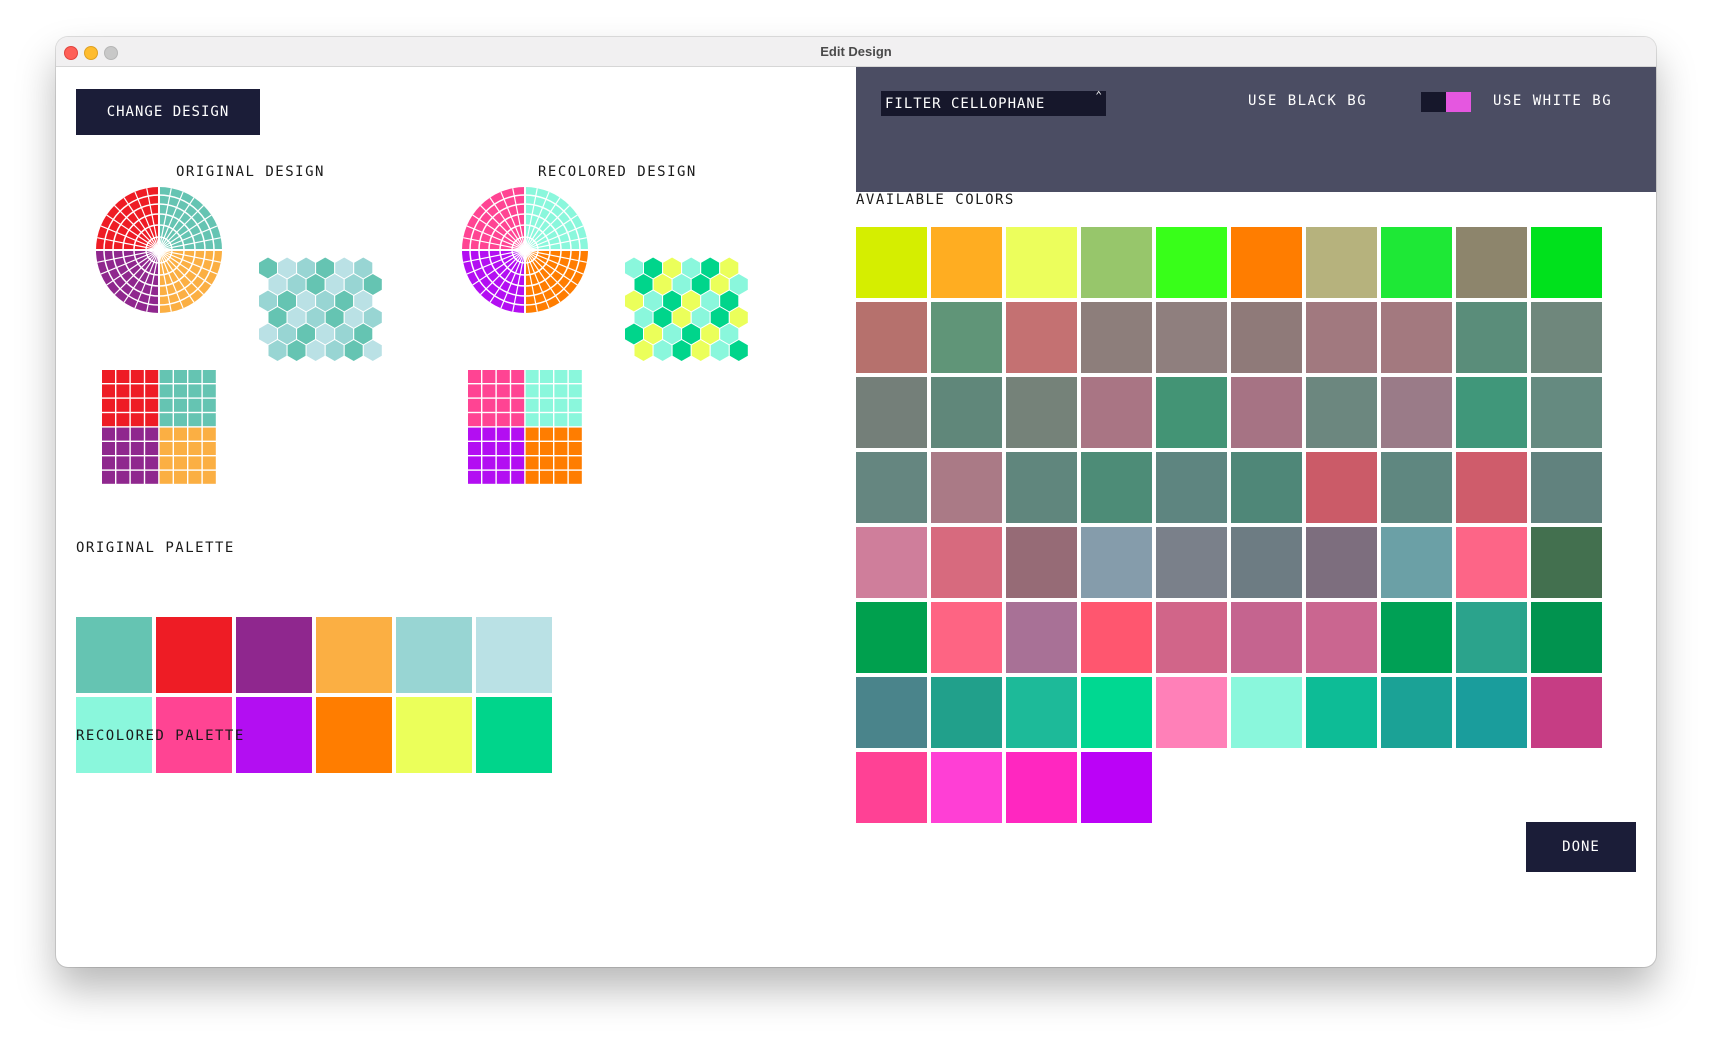 The image size is (1712, 1040). Describe the element at coordinates (1458, 102) in the screenshot. I see `toggle-knob` at that location.